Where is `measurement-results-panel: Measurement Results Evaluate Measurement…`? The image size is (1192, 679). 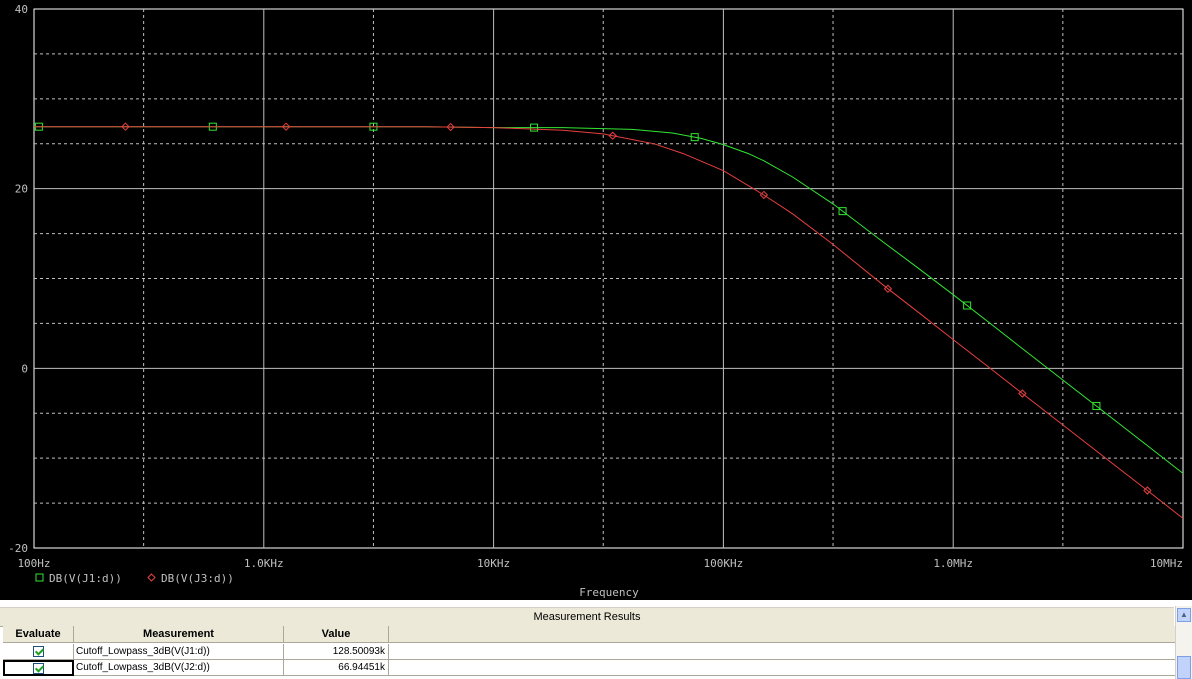 measurement-results-panel: Measurement Results Evaluate Measurement… is located at coordinates (596, 639).